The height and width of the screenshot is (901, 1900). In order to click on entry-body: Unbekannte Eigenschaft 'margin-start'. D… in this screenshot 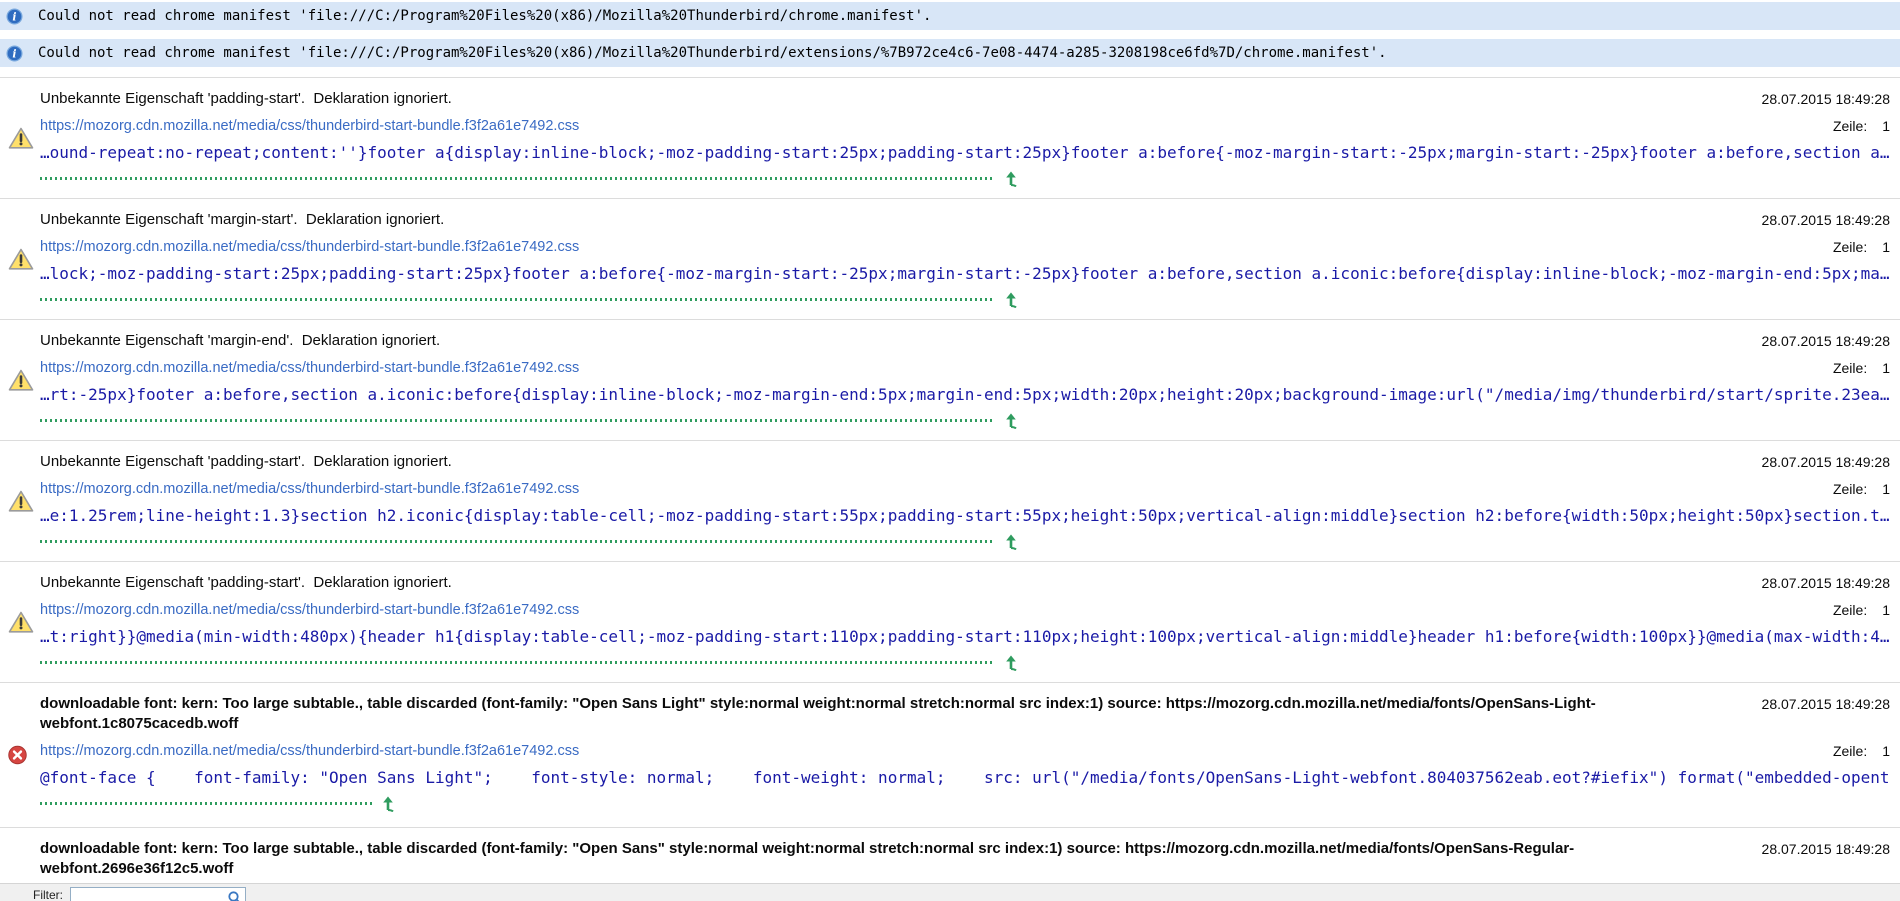, I will do `click(965, 259)`.